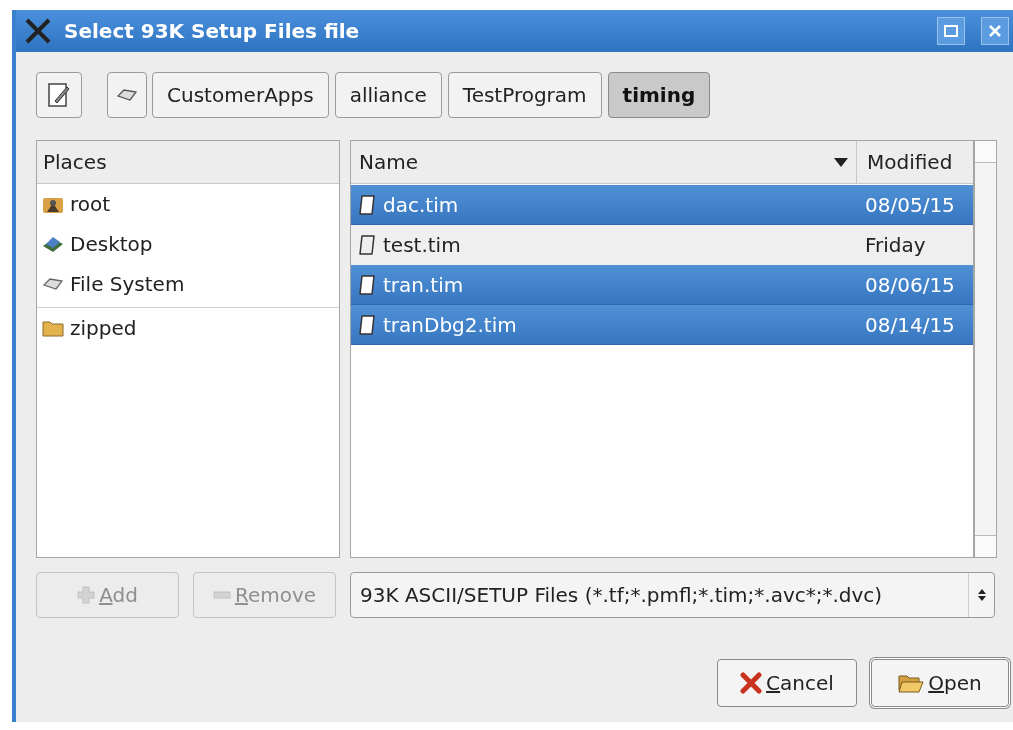 The image size is (1013, 730). I want to click on file-type-dropdown: 93K ASCII/SETUP Files (*.tf;*.pmfl;*.tim;*.avc*;*.dvc), so click(672, 595).